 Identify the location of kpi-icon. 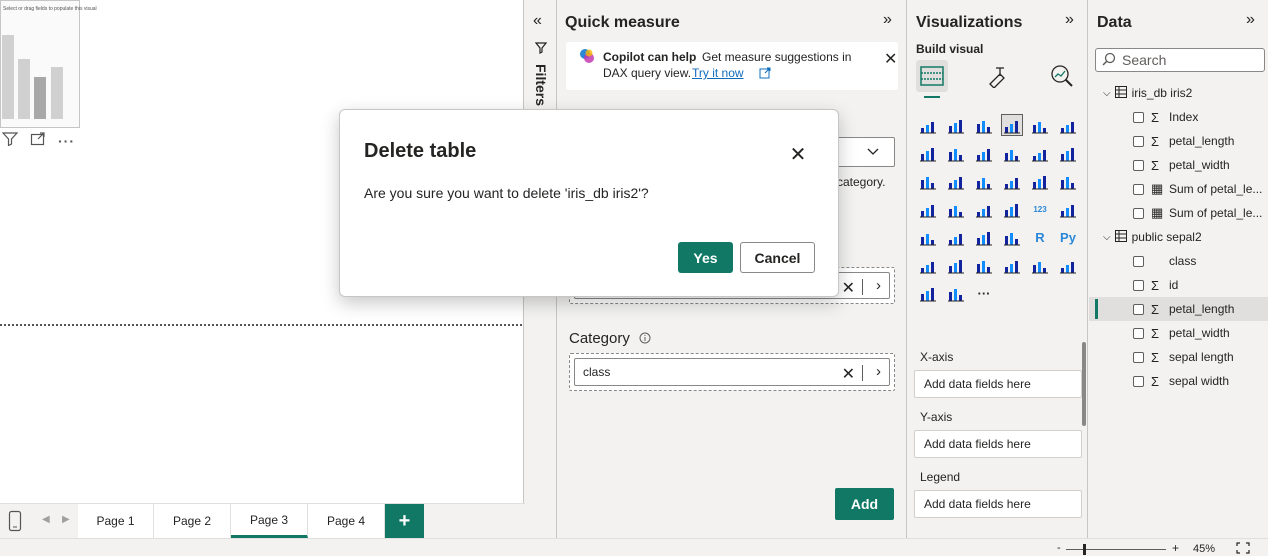
(928, 237).